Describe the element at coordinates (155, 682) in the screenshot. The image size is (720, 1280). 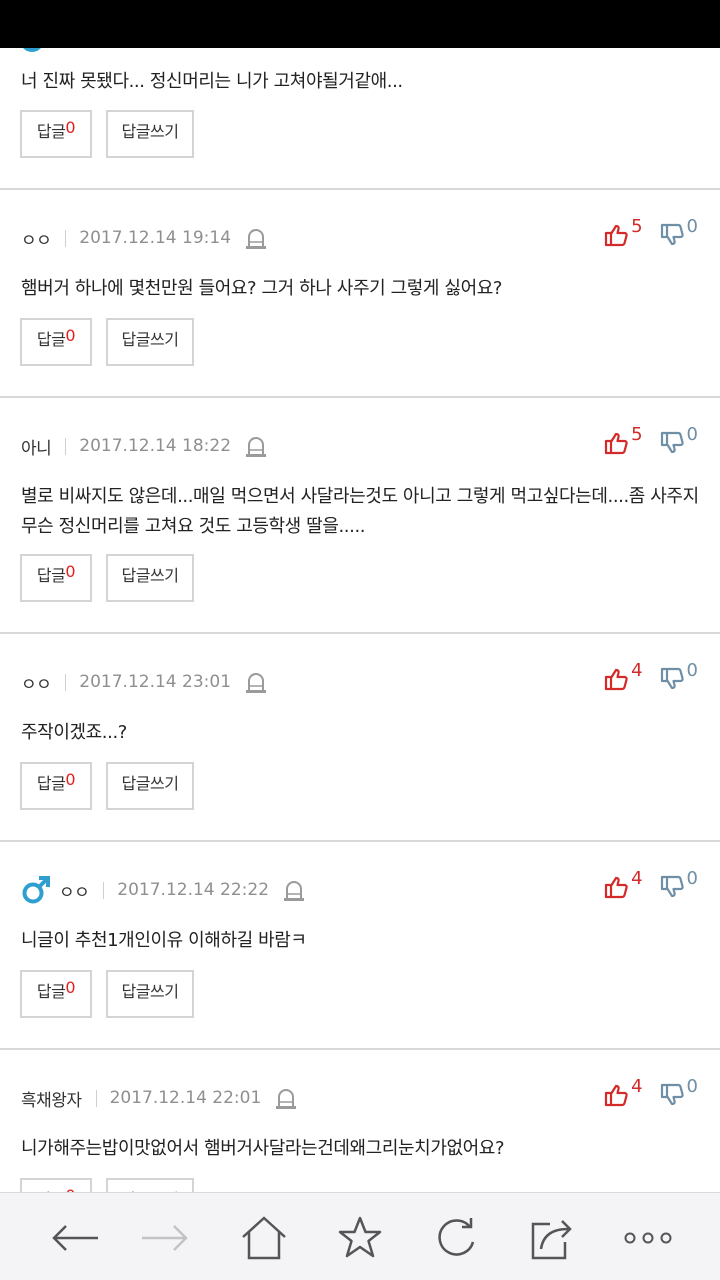
I see `comment-date: 2017.12.14 23:01` at that location.